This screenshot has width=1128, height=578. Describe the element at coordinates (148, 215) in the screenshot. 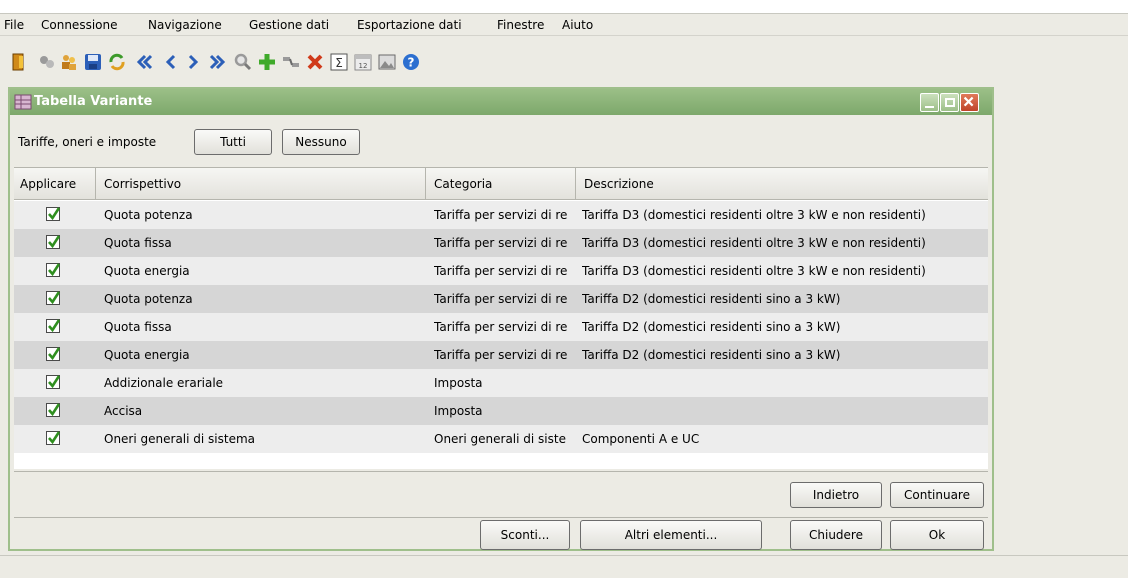

I see `cell-corrispettivo: Quota potenza` at that location.